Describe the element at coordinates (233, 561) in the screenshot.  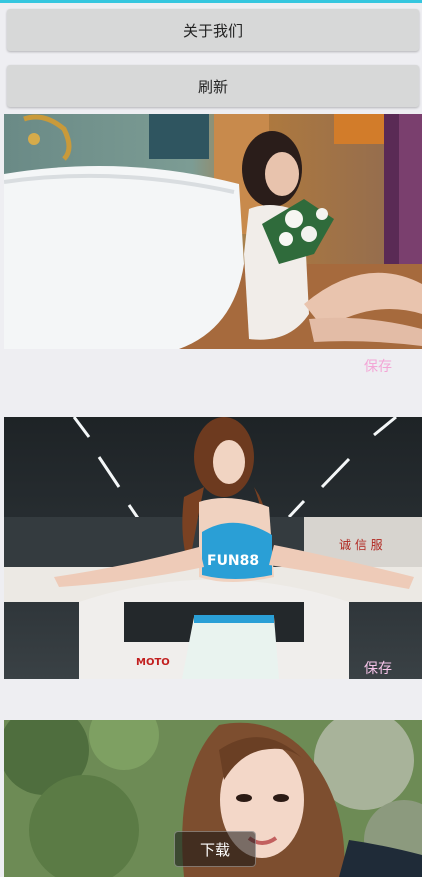
I see `shirt-logo-text: FUN88` at that location.